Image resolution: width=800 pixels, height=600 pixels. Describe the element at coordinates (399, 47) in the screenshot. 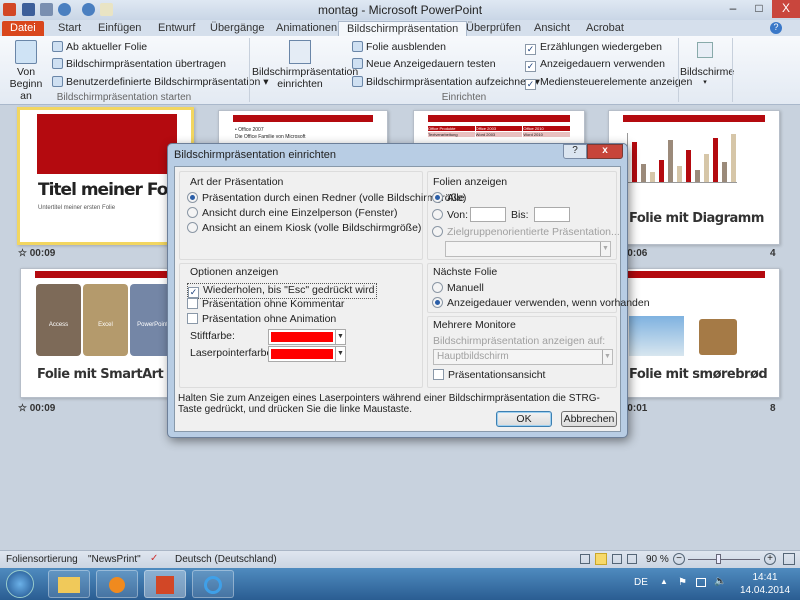

I see `hide-slide-button: Folie ausblenden` at that location.